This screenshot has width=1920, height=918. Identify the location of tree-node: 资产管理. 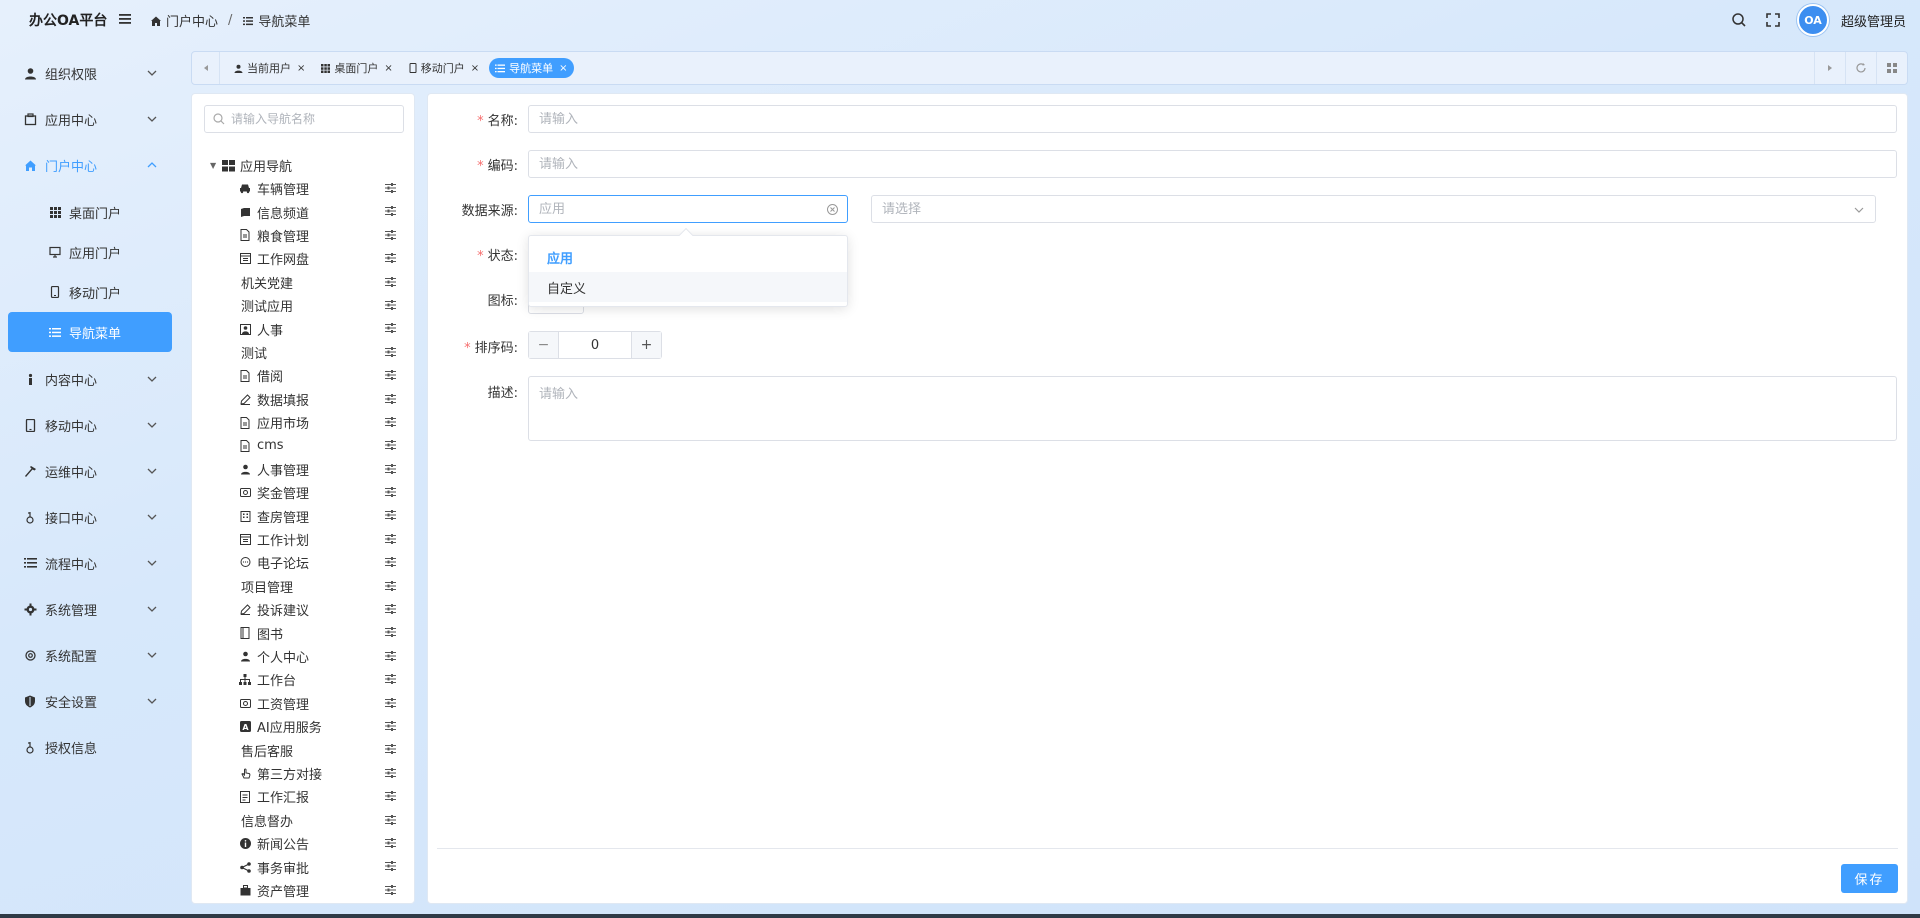
(303, 890).